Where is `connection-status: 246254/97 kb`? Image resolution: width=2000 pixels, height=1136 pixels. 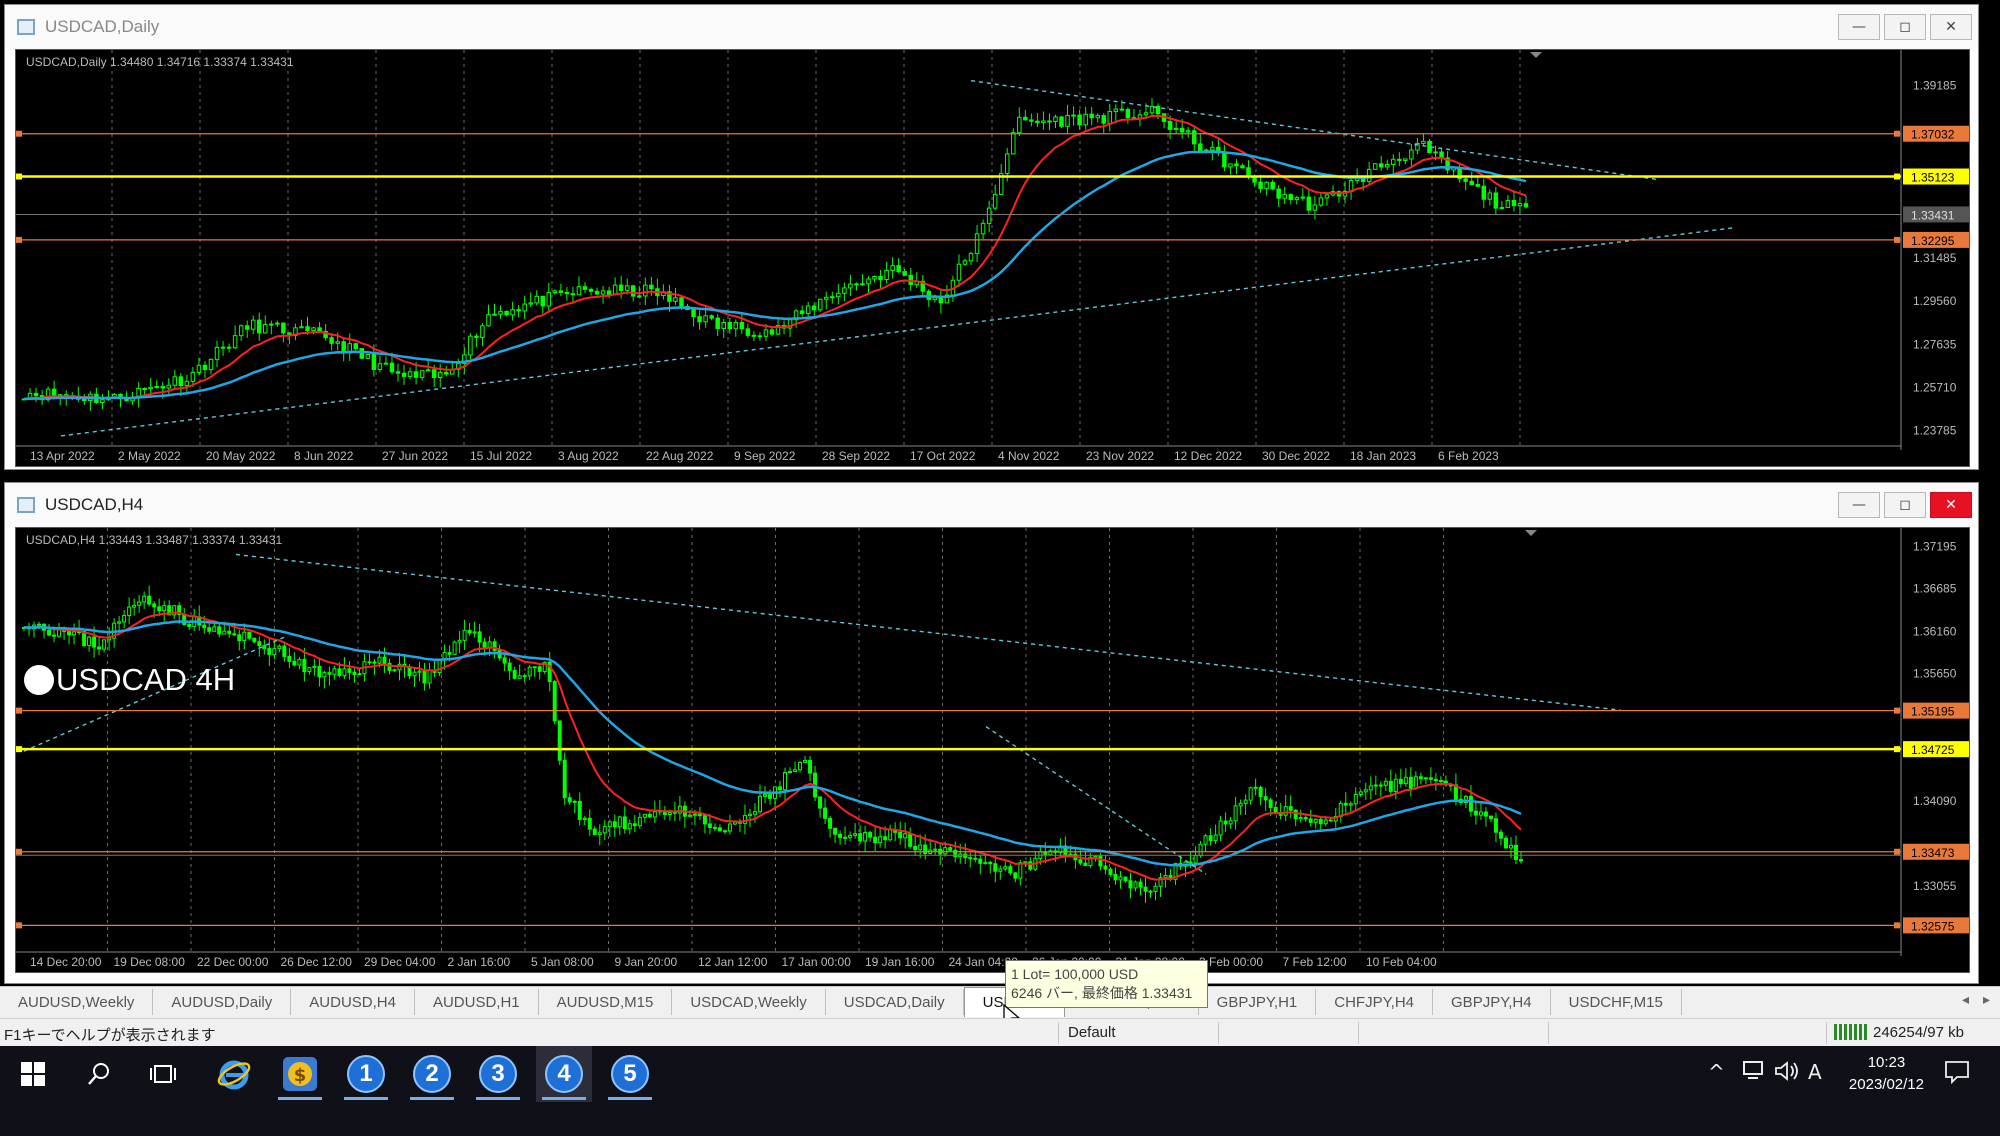 connection-status: 246254/97 kb is located at coordinates (1899, 1032).